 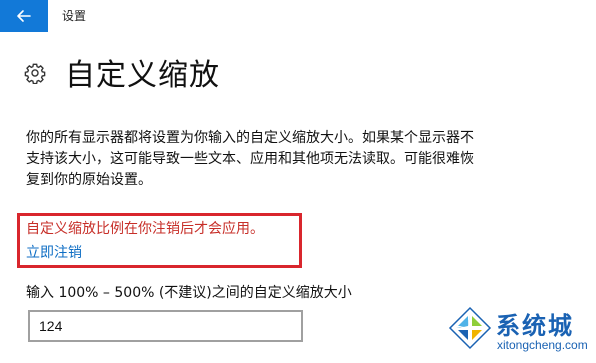 What do you see at coordinates (54, 252) in the screenshot?
I see `sign-out-now-link: 立即注销` at bounding box center [54, 252].